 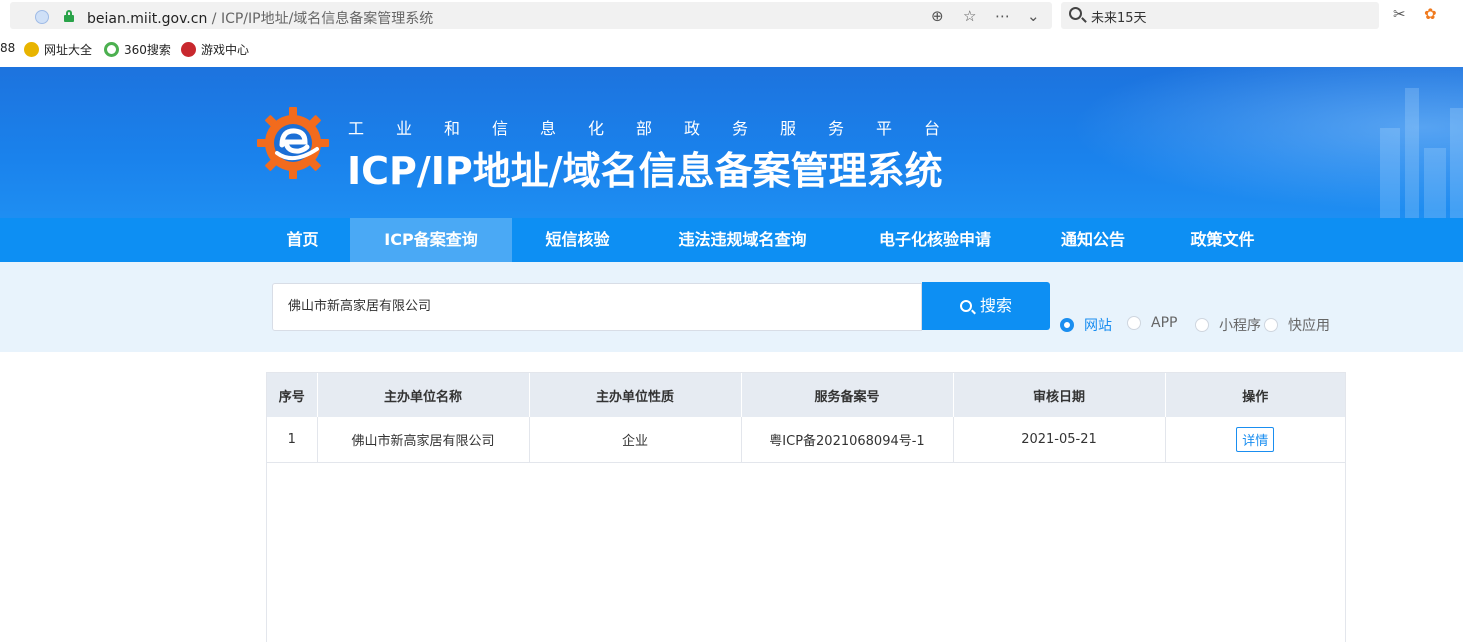 I want to click on search-area: 佛山市新高家居有限公司 搜索 网站 APP 小程序 快应用, so click(x=731, y=307).